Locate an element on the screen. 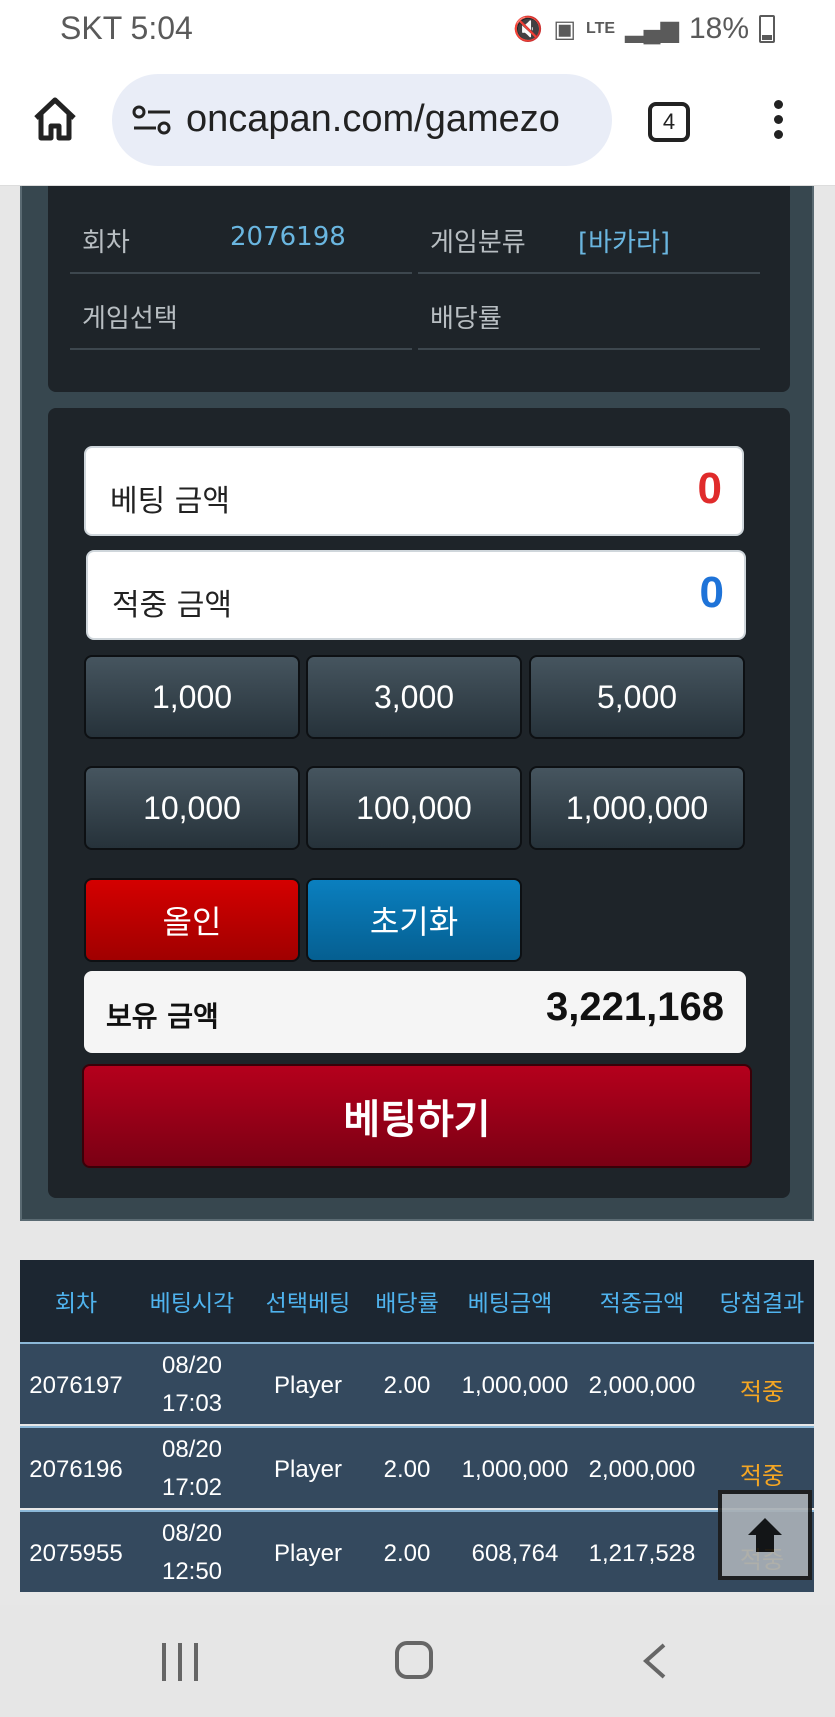 This screenshot has width=835, height=1717. info-row-selection: 게임선택 배당률 is located at coordinates (420, 312).